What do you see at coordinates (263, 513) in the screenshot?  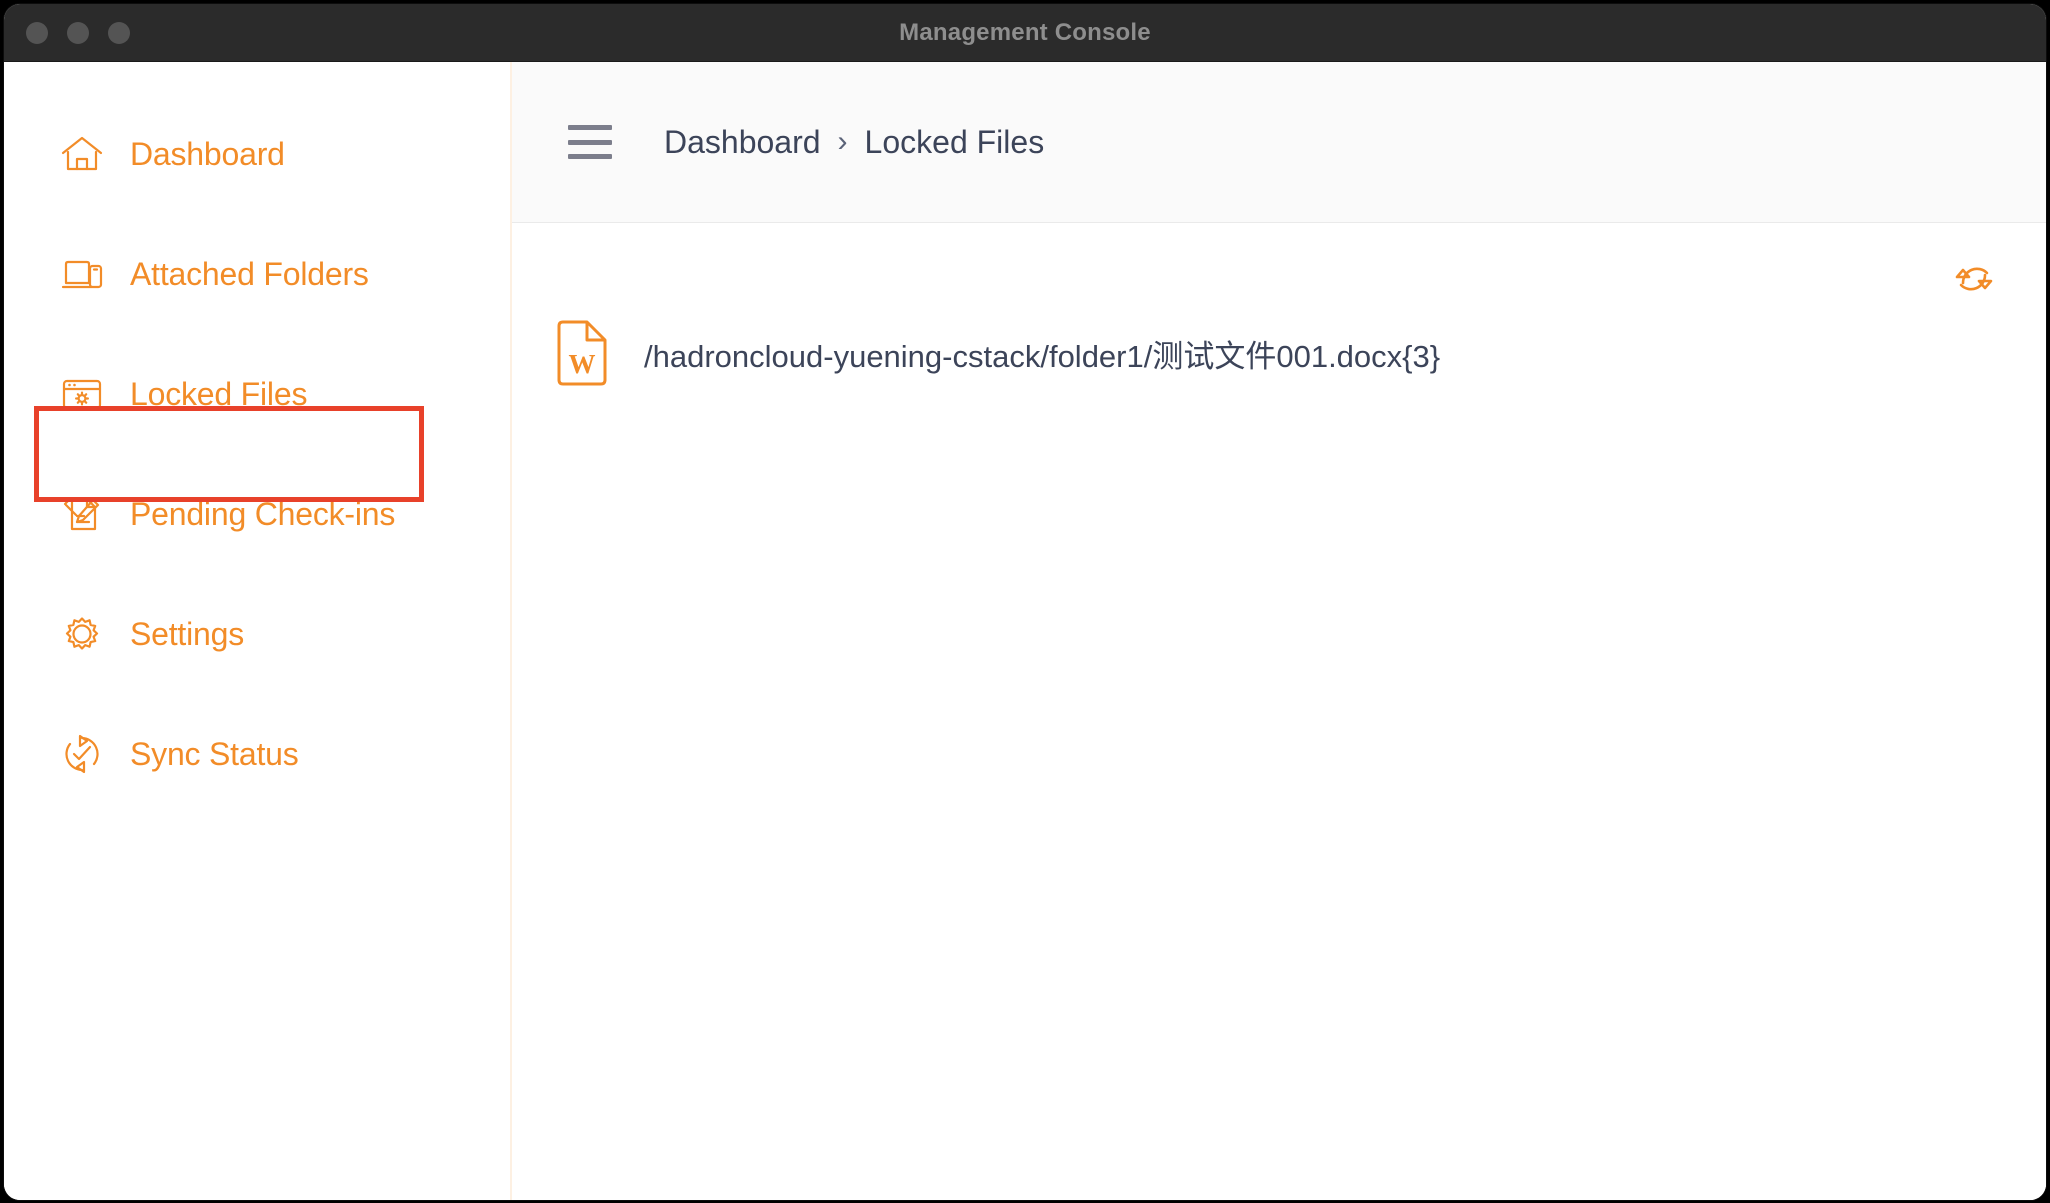 I see `sidebar-item-label: Pending Check-ins` at bounding box center [263, 513].